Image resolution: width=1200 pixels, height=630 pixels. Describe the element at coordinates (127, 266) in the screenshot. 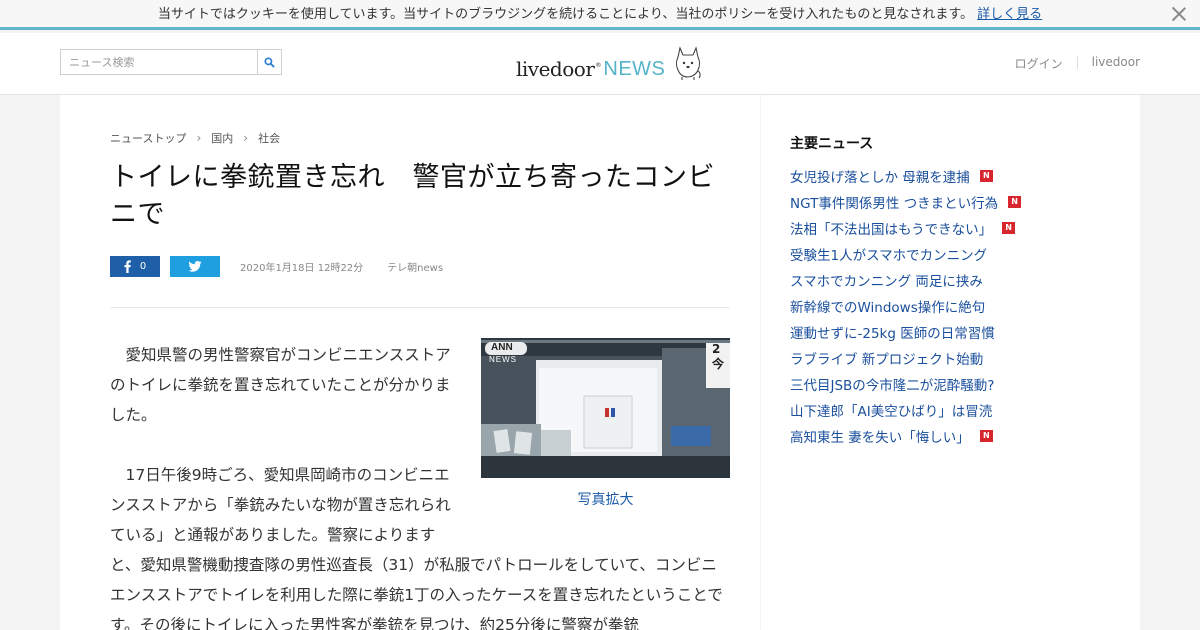

I see `facebook-icon` at that location.